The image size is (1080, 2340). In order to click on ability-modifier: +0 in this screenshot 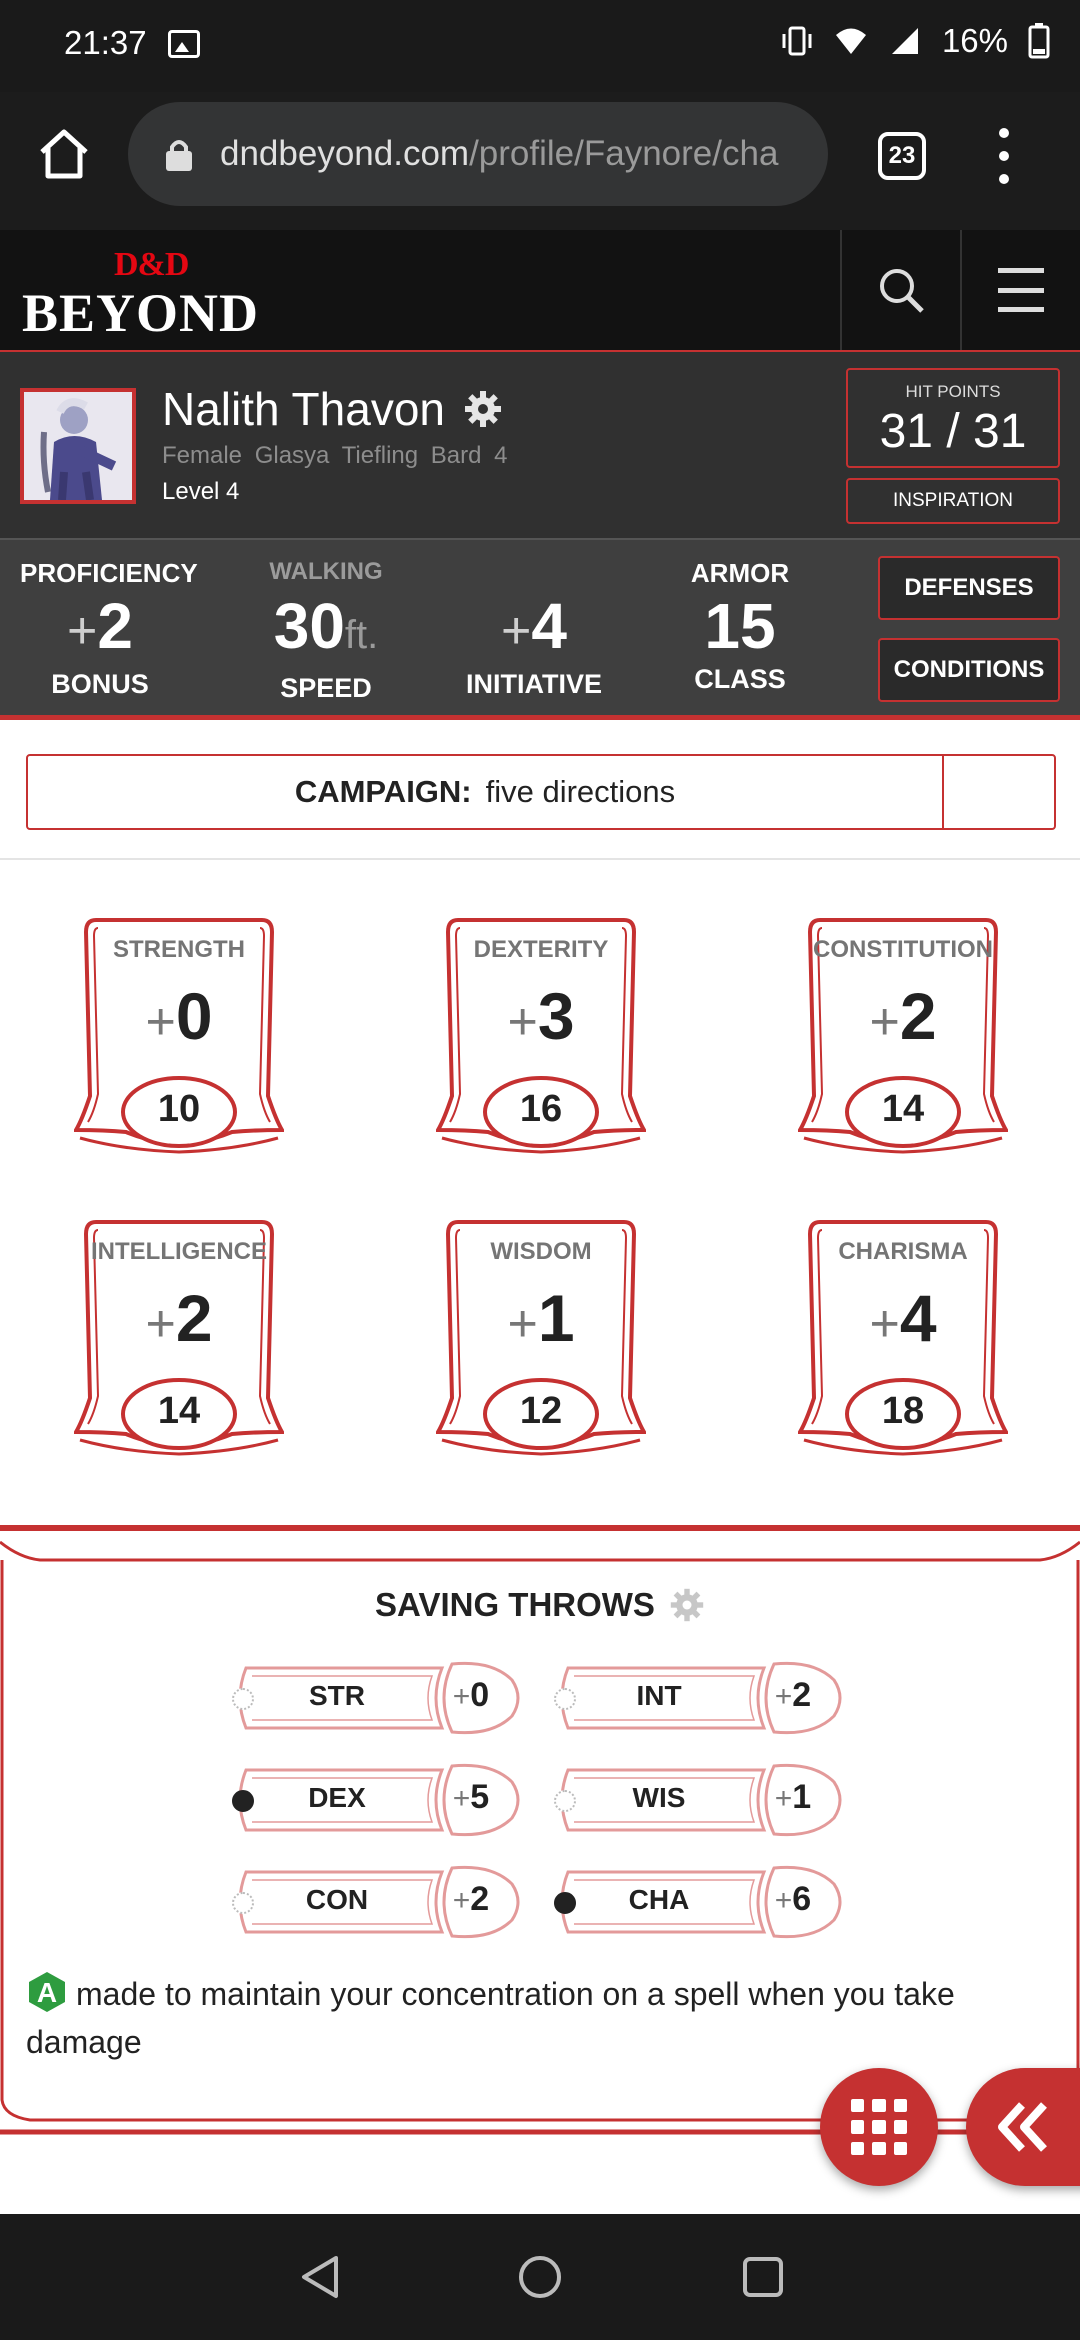, I will do `click(179, 1016)`.